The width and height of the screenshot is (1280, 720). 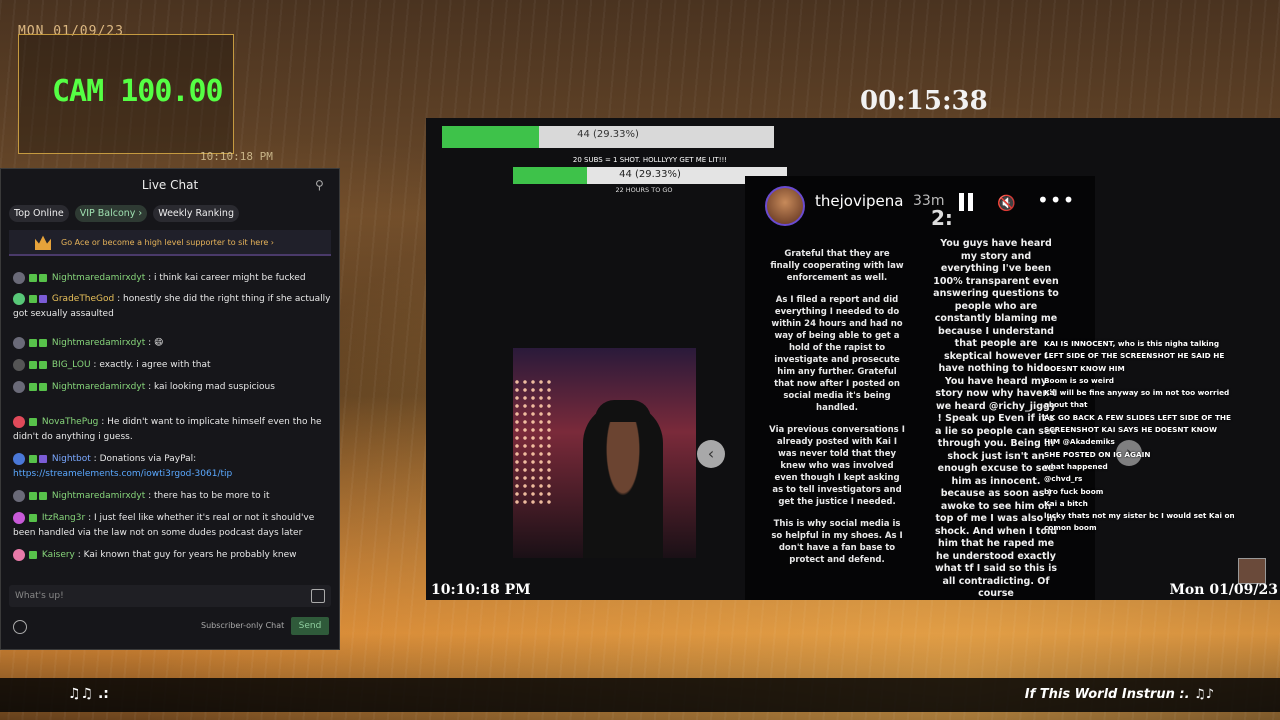 I want to click on chat-username: ItzRang3r, so click(x=63, y=518).